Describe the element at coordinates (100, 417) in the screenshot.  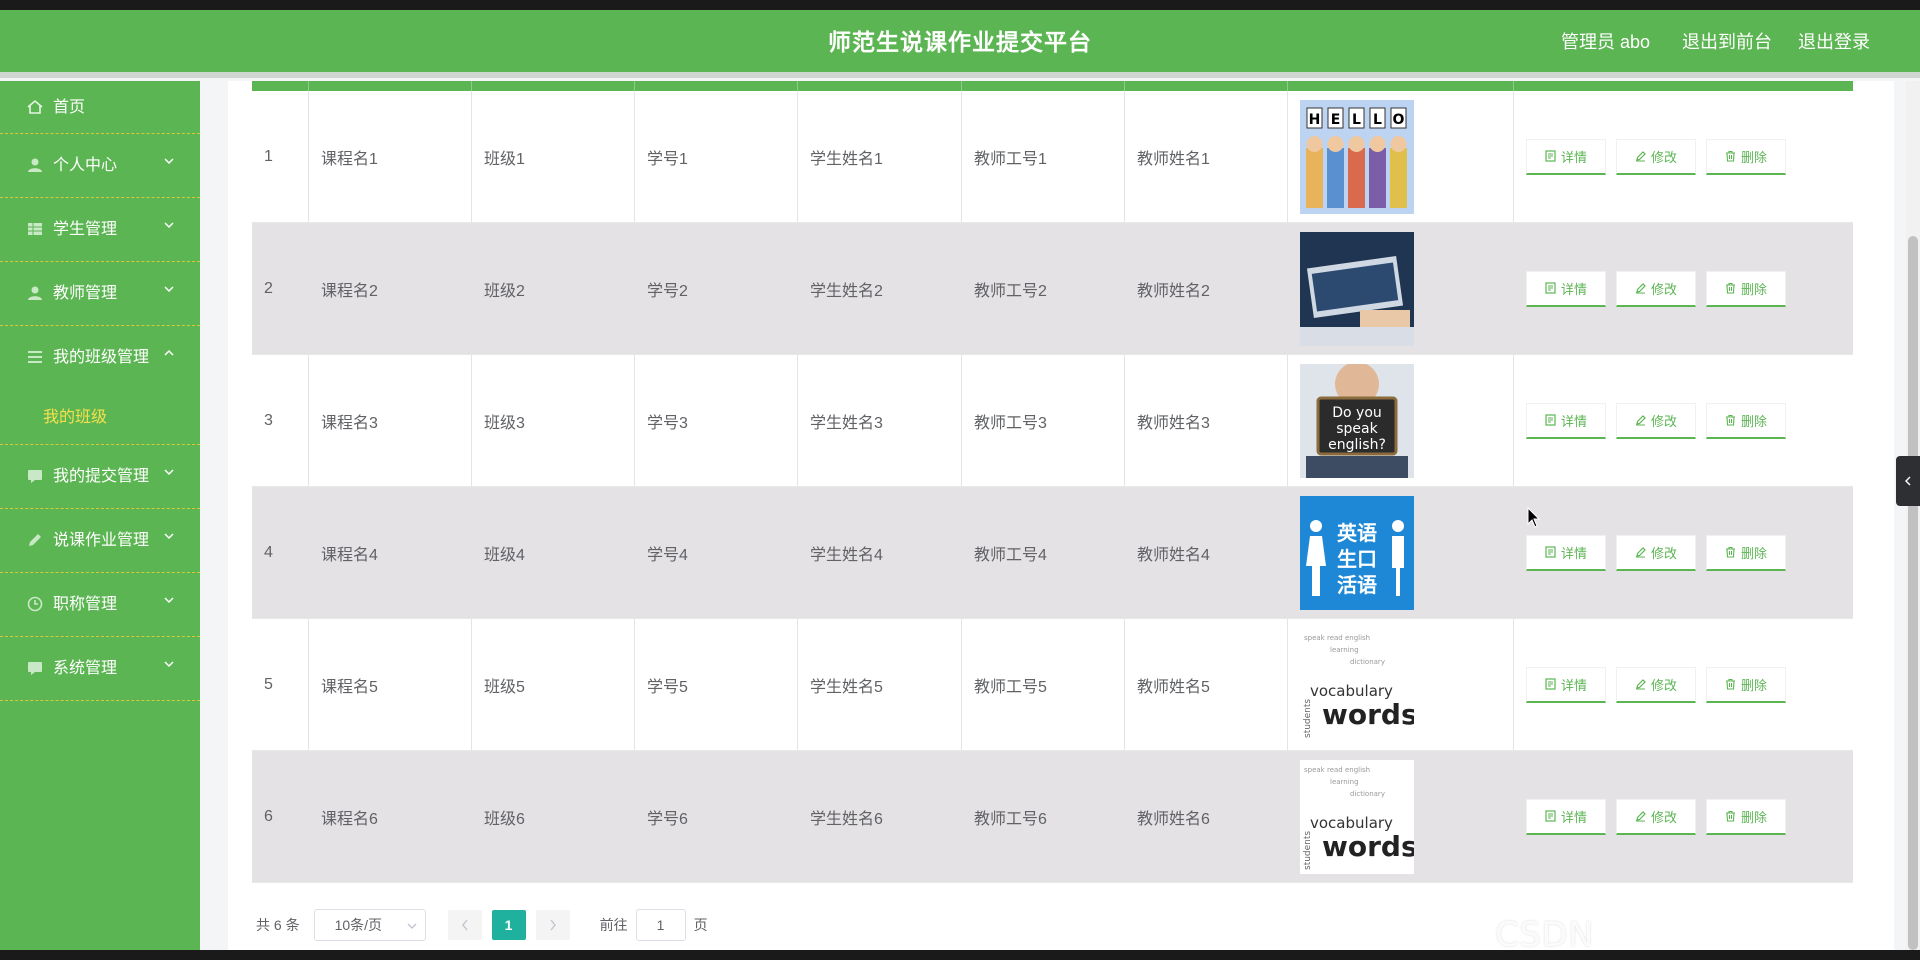
I see `sidebar-subitem-my-class: 我的班级` at that location.